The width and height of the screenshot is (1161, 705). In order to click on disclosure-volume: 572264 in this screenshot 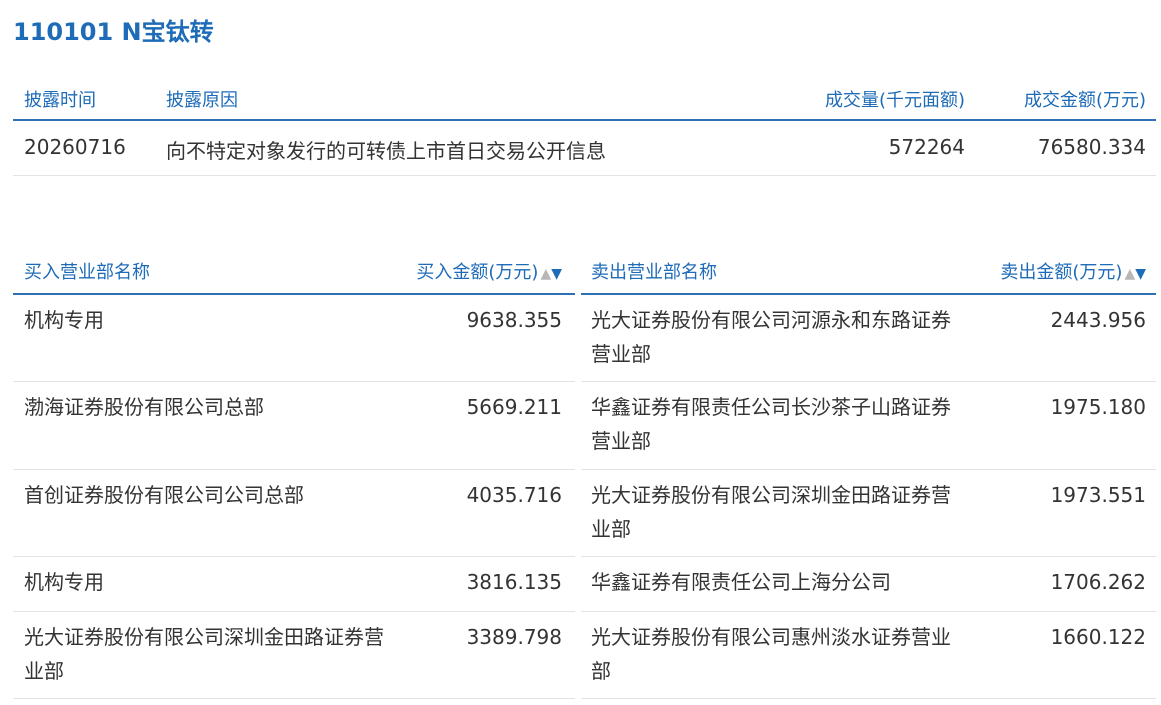, I will do `click(926, 147)`.